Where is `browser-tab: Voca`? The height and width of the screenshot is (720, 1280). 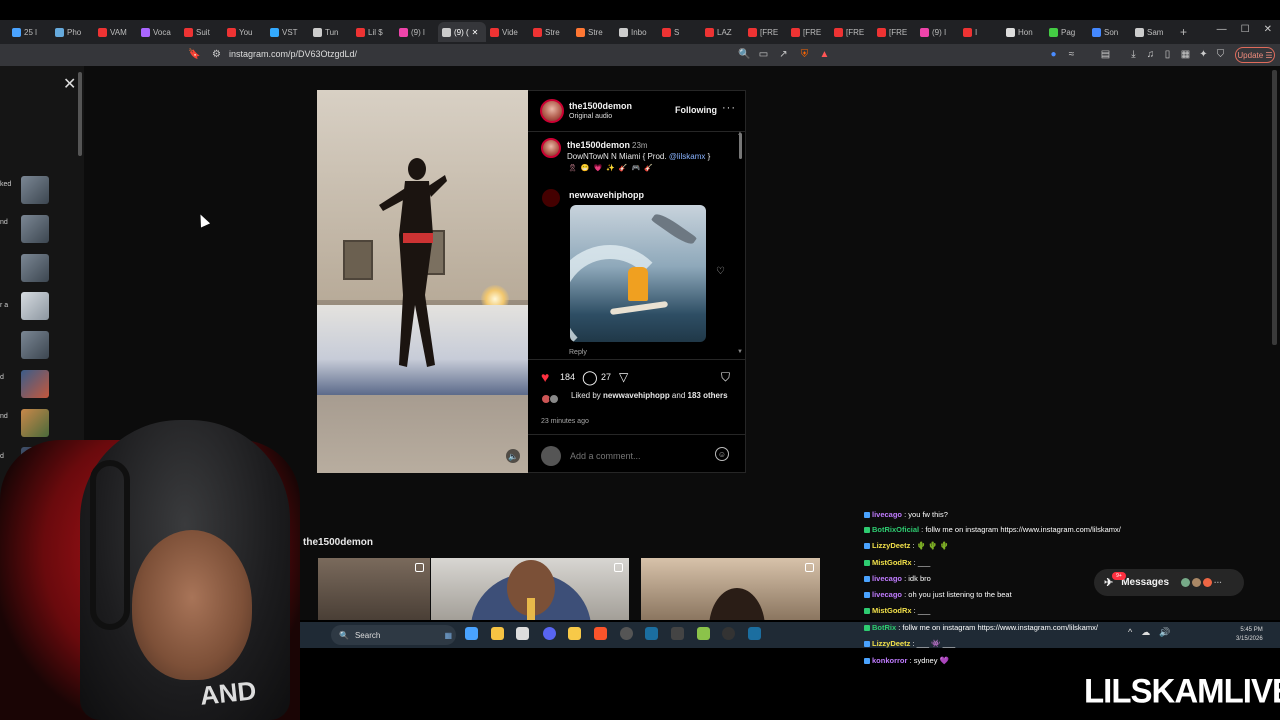 browser-tab: Voca is located at coordinates (158, 32).